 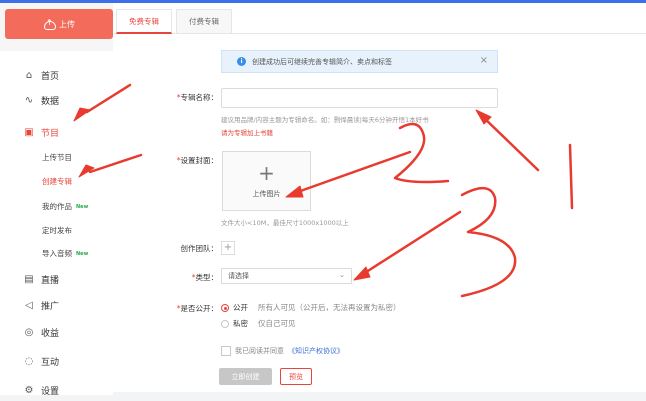 I want to click on cover-label: *设置封面：, so click(x=197, y=160).